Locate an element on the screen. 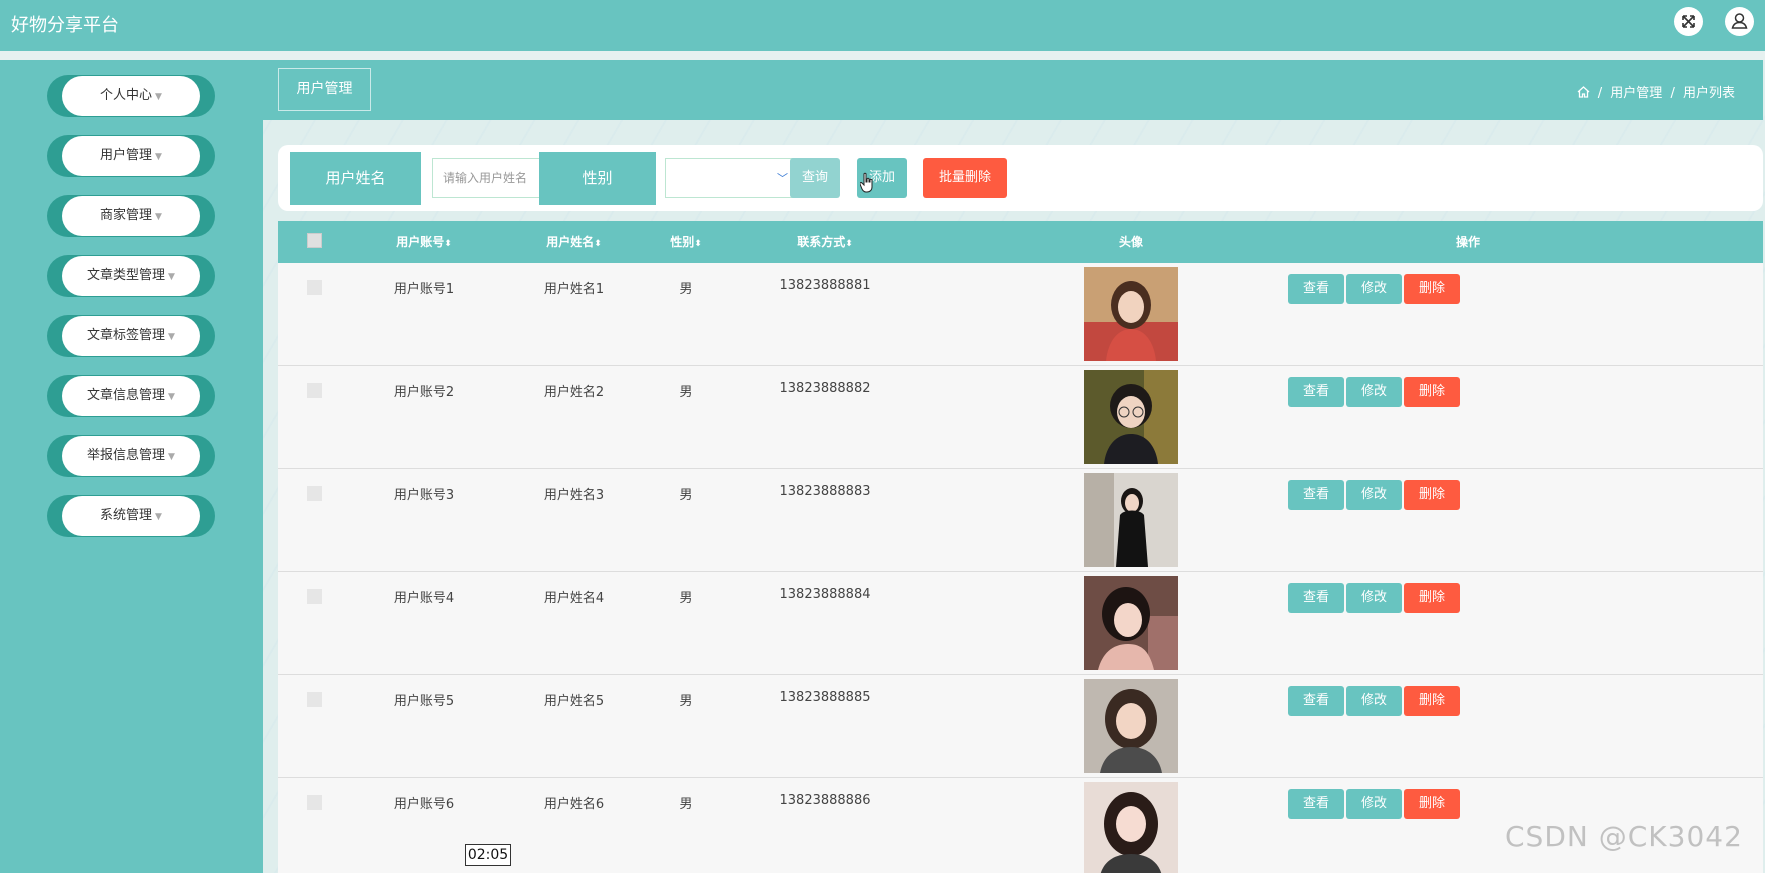  table-row: 用户账号5 用户姓名5 男 13823888885 查看 修改 删除 is located at coordinates (1020, 726).